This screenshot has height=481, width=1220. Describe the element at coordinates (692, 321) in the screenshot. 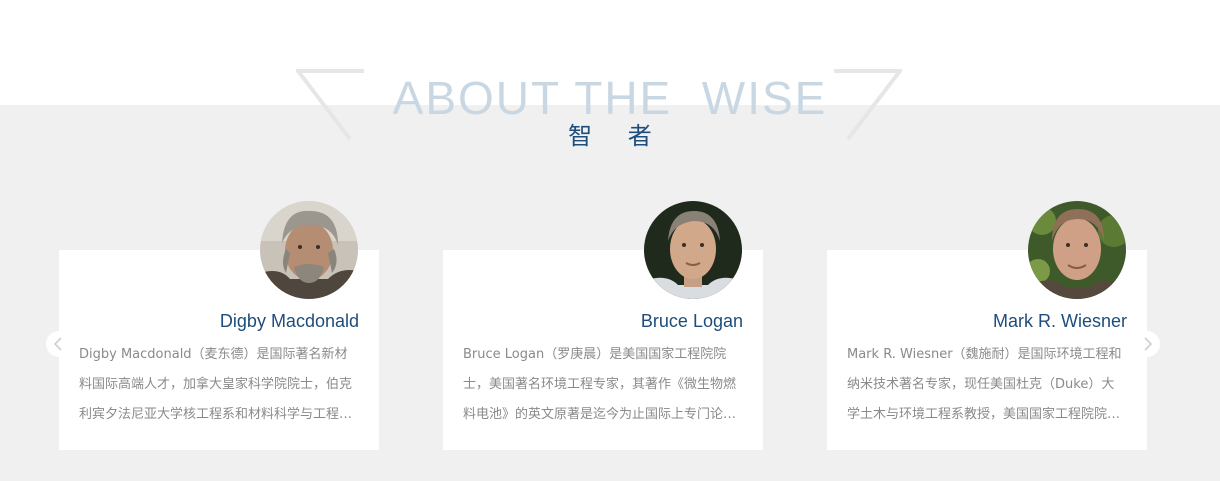

I see `expert-name: Bruce Logan` at that location.